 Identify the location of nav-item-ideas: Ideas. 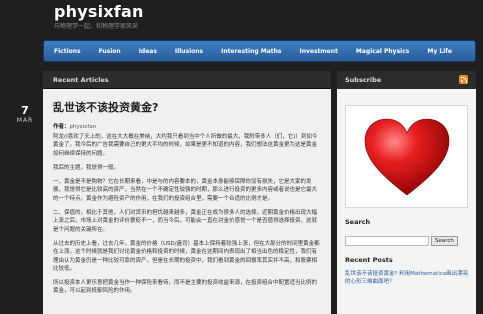
(148, 51).